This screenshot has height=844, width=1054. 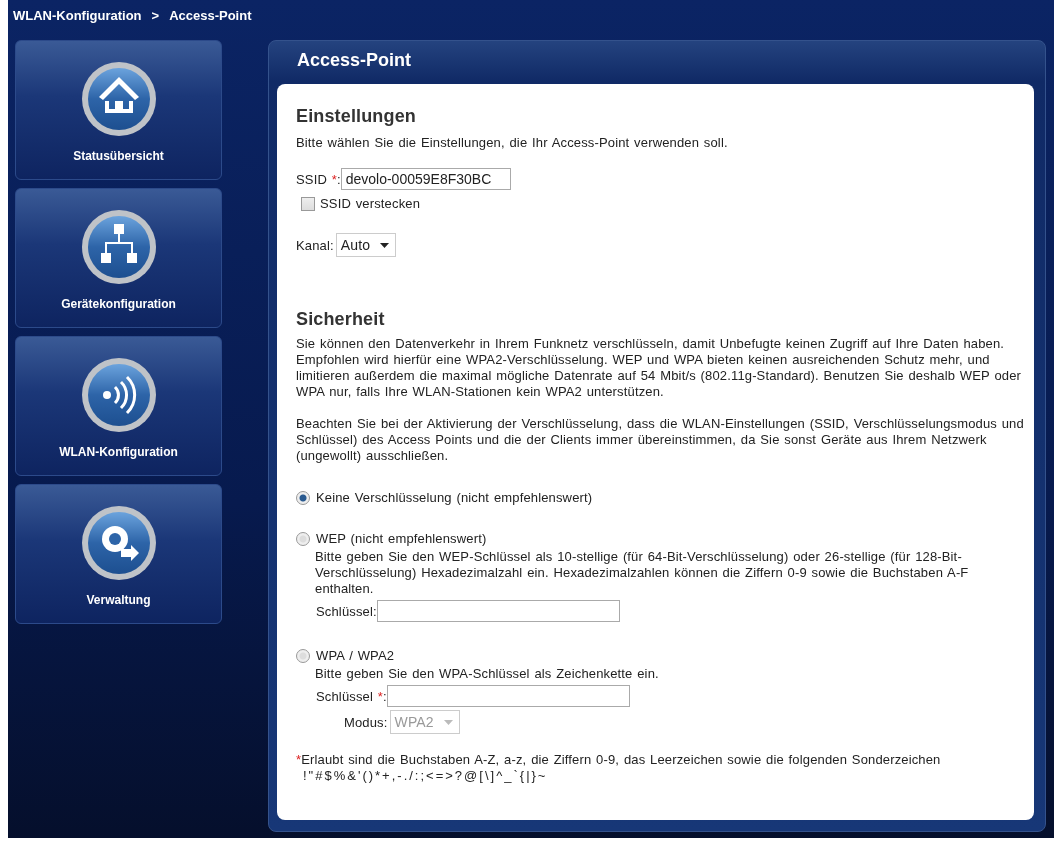 What do you see at coordinates (426, 776) in the screenshot?
I see `special-characters: !"#$%&'()*+,-./:;<=>?@[\]^_`{|}~` at bounding box center [426, 776].